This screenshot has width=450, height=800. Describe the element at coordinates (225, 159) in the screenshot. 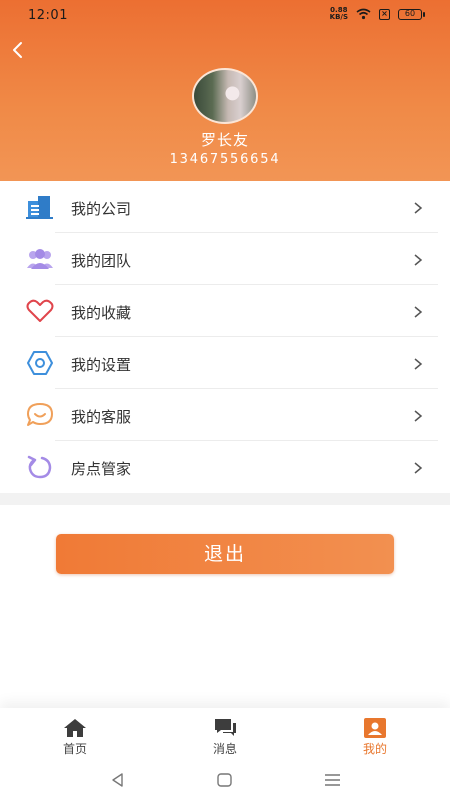

I see `user-phone: 13467556654` at that location.